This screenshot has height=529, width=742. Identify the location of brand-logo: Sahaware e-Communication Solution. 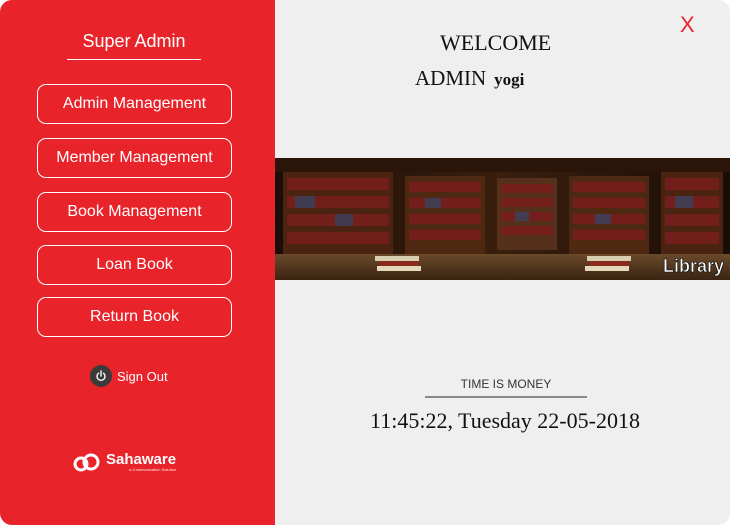
(124, 462).